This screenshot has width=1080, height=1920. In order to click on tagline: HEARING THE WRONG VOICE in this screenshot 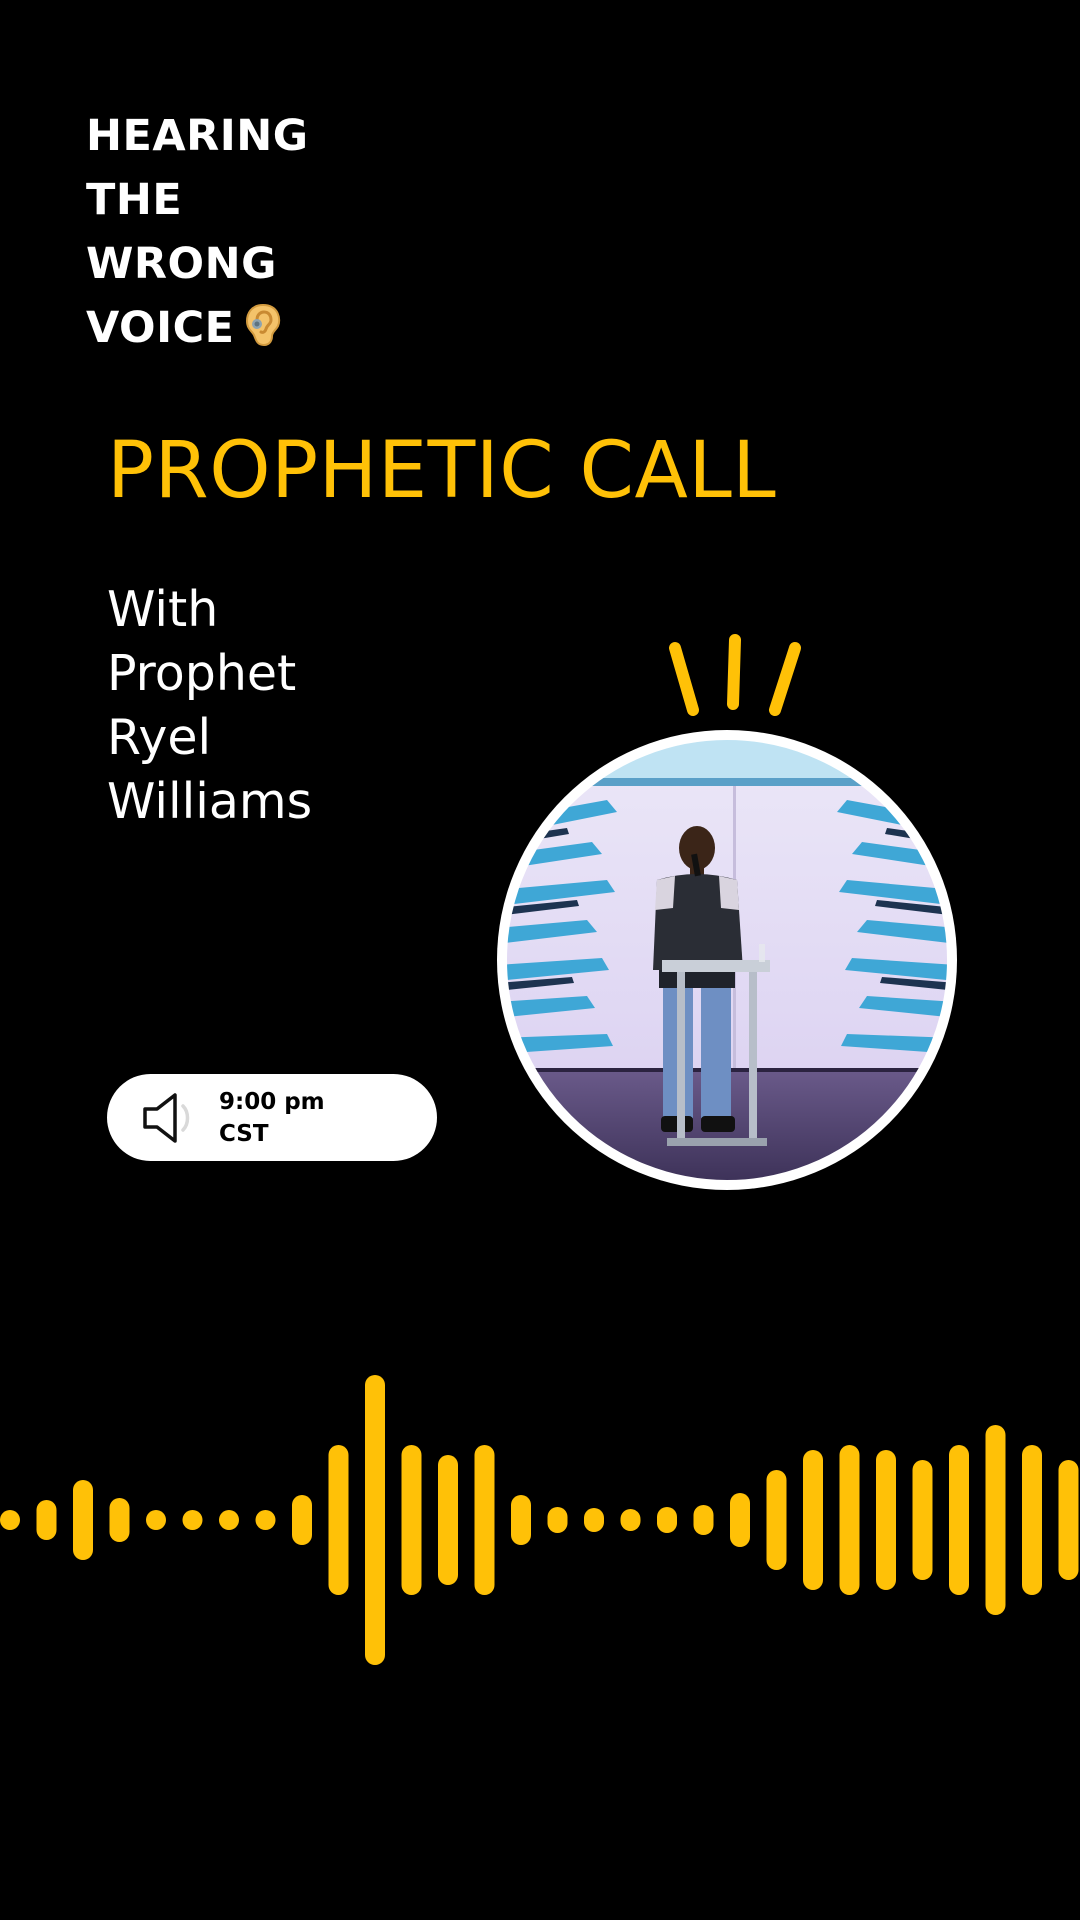, I will do `click(197, 235)`.